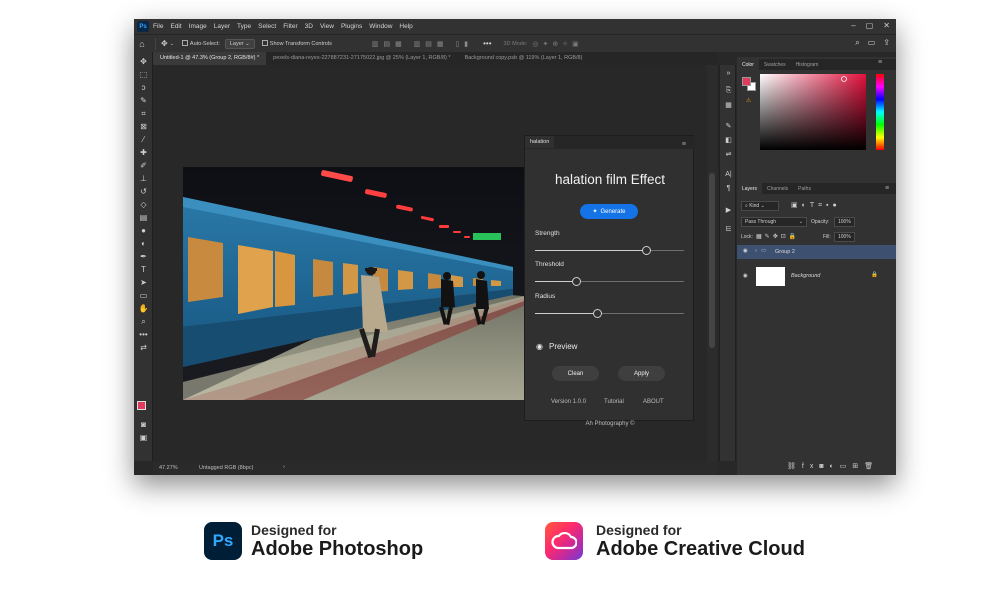  What do you see at coordinates (609, 211) in the screenshot?
I see `generate-button: ✦ Generate` at bounding box center [609, 211].